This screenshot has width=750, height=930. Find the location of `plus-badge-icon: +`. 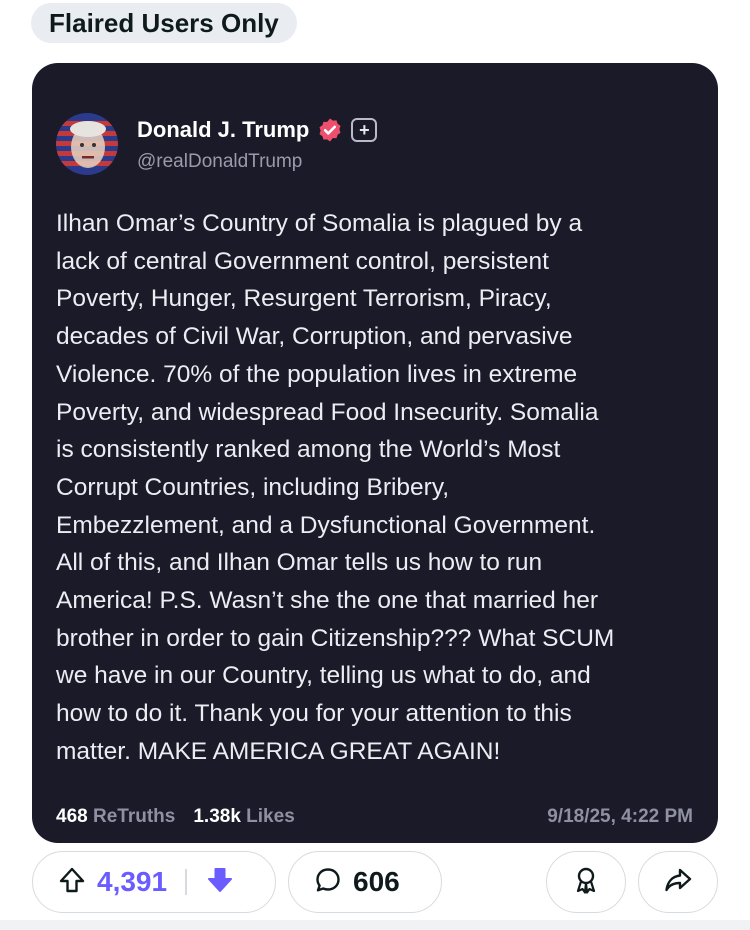

plus-badge-icon: + is located at coordinates (364, 130).